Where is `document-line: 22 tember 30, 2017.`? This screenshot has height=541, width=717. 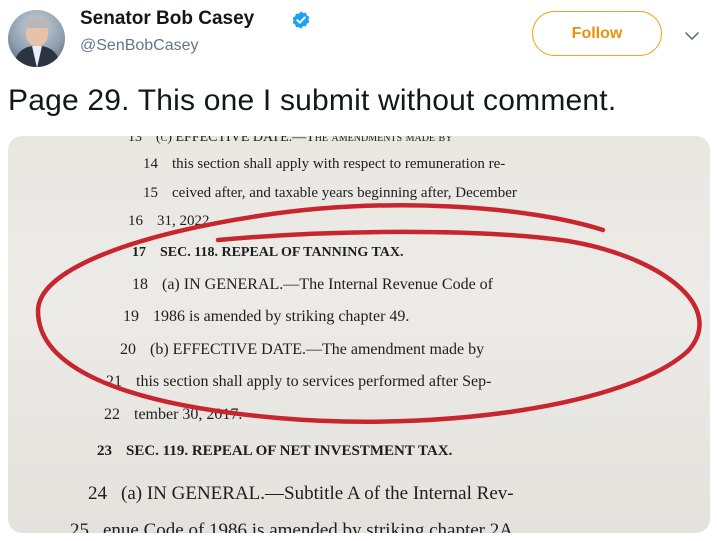 document-line: 22 tember 30, 2017. is located at coordinates (173, 415).